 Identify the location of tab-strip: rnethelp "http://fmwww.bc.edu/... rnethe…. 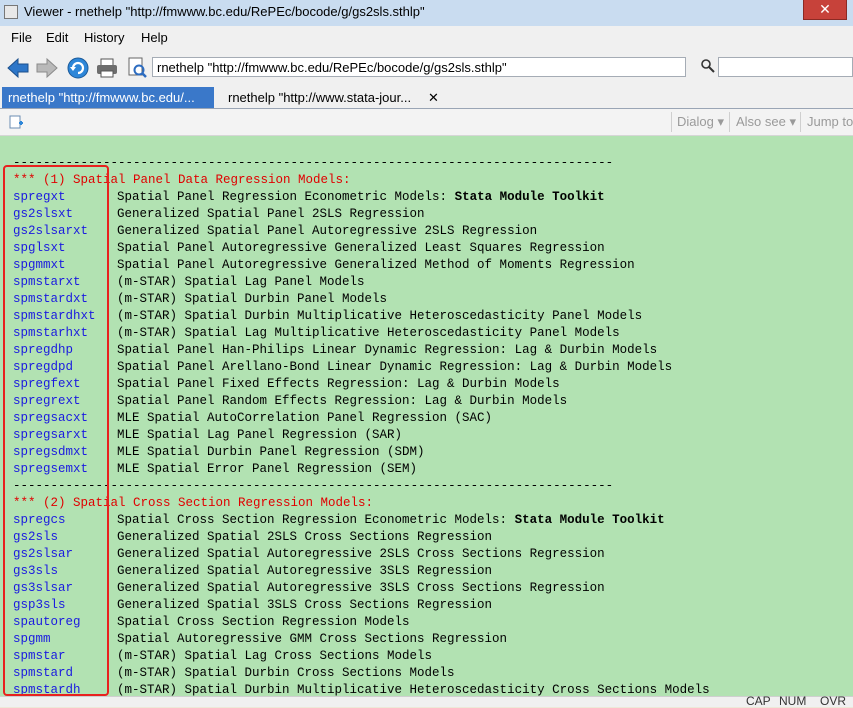
(426, 97).